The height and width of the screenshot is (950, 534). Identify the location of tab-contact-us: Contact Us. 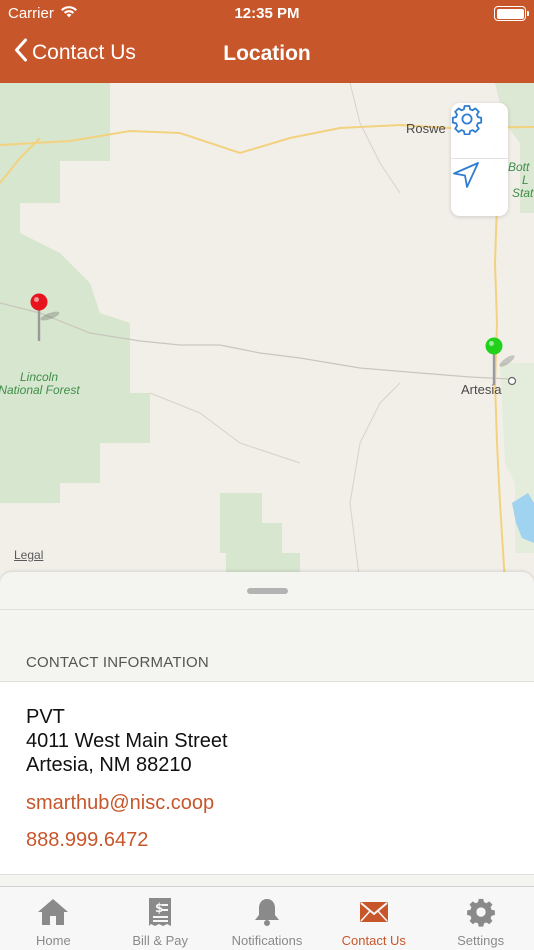
(373, 918).